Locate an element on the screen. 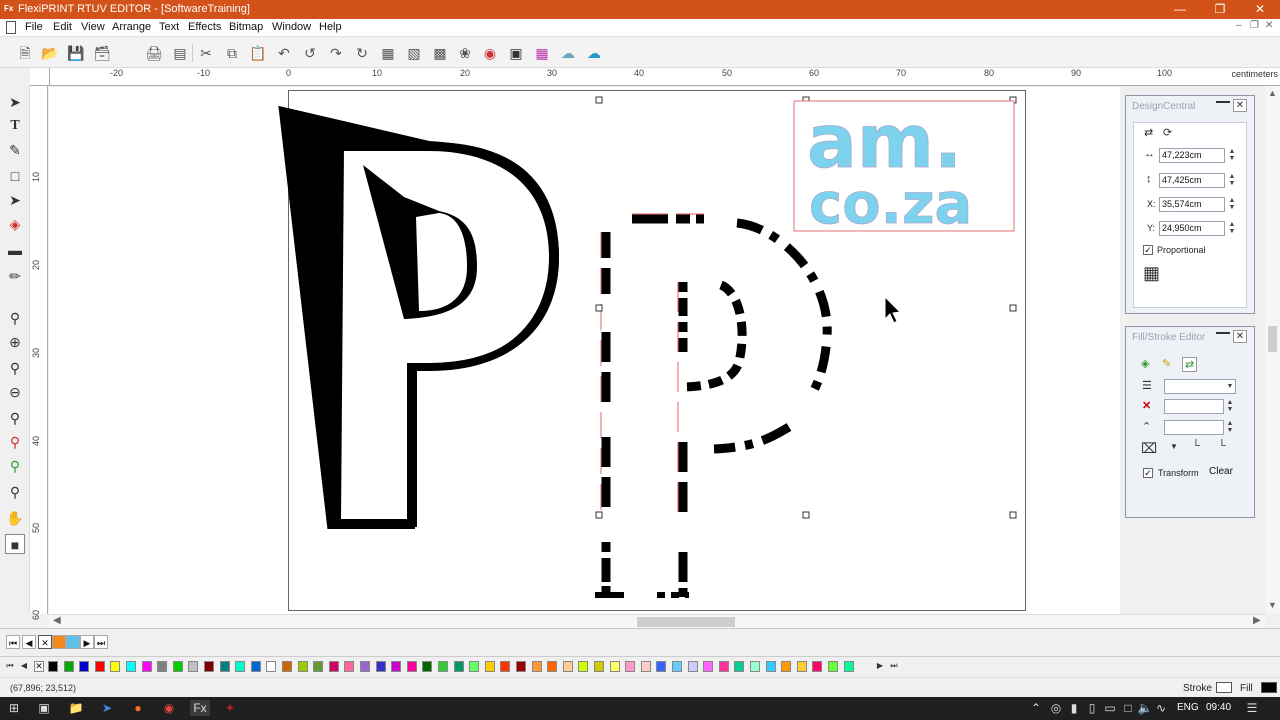 The image size is (1280, 720). anchor-grid-icon: ▦ is located at coordinates (1151, 273).